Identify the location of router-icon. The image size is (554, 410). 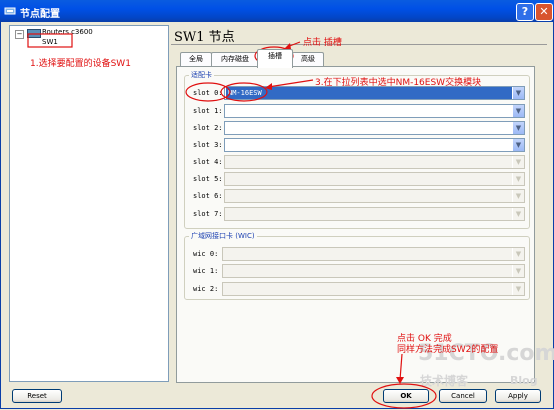
(34, 33).